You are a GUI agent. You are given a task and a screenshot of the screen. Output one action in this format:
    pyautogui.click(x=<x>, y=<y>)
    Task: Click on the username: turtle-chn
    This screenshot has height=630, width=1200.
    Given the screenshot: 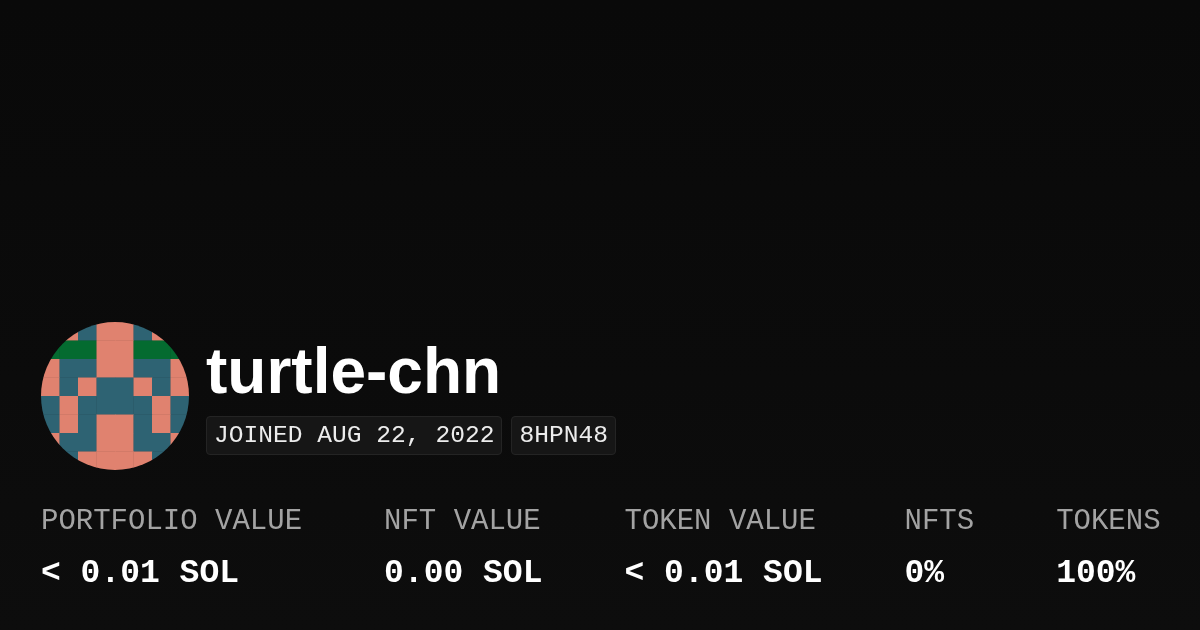 What is the action you would take?
    pyautogui.click(x=354, y=371)
    